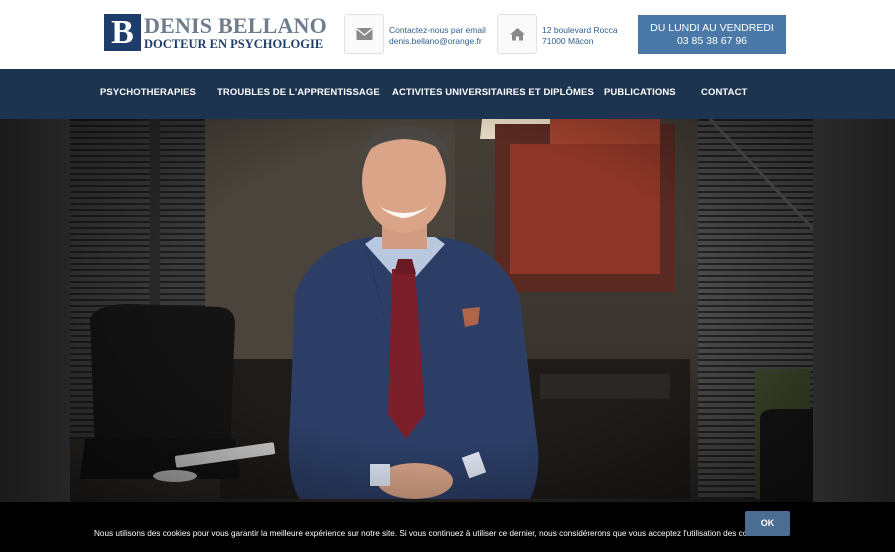 The height and width of the screenshot is (552, 895). I want to click on nav-item-contact: CONTACT, so click(724, 92).